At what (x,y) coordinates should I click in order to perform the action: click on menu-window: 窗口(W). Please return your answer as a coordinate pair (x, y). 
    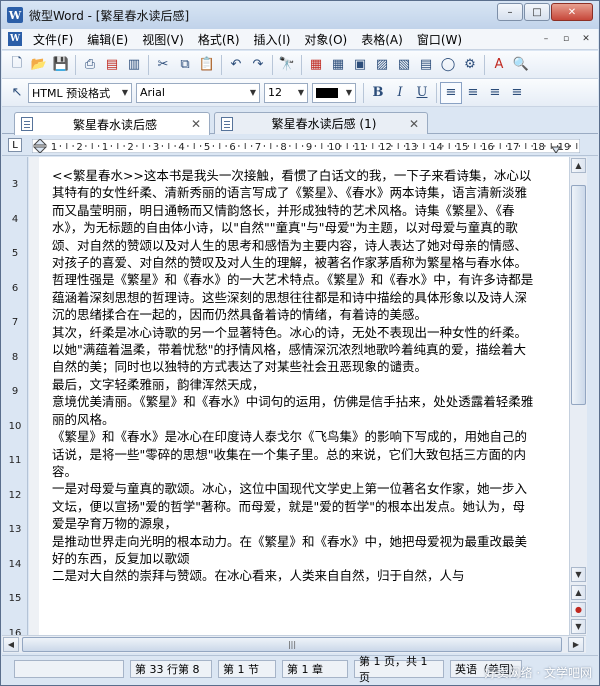
    Looking at the image, I should click on (439, 39).